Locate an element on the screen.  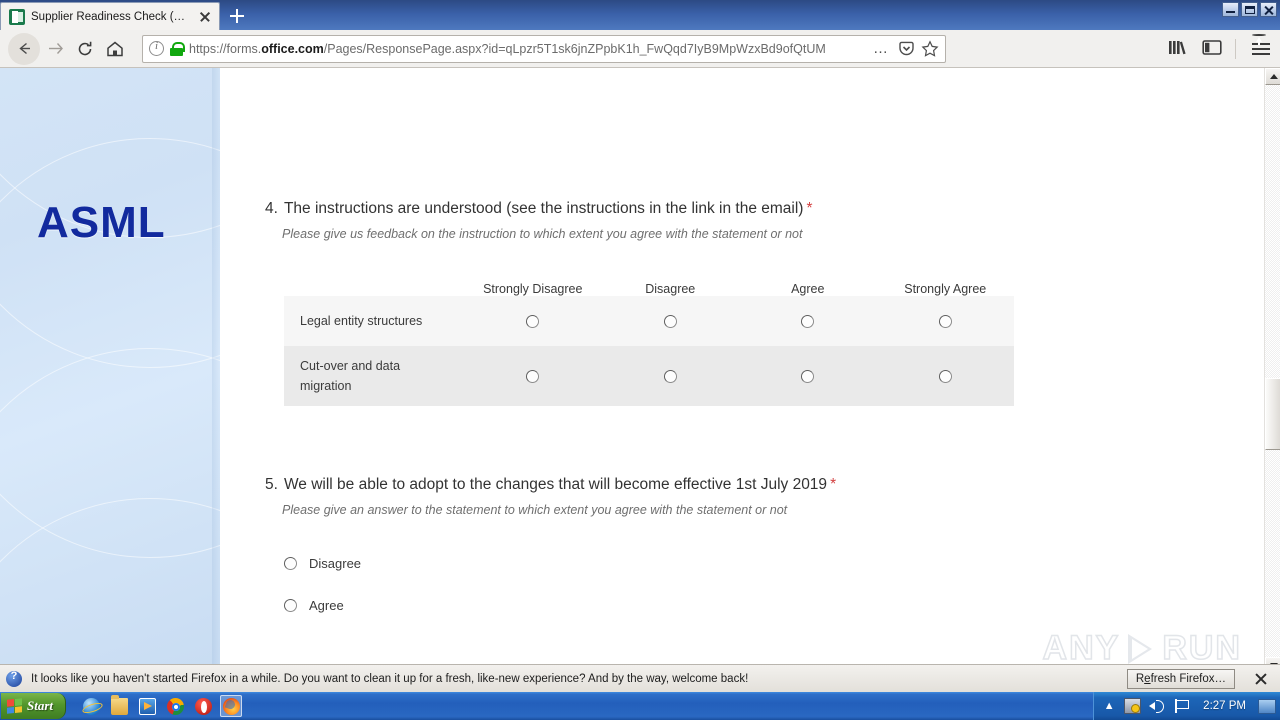
library-icon is located at coordinates (1178, 49).